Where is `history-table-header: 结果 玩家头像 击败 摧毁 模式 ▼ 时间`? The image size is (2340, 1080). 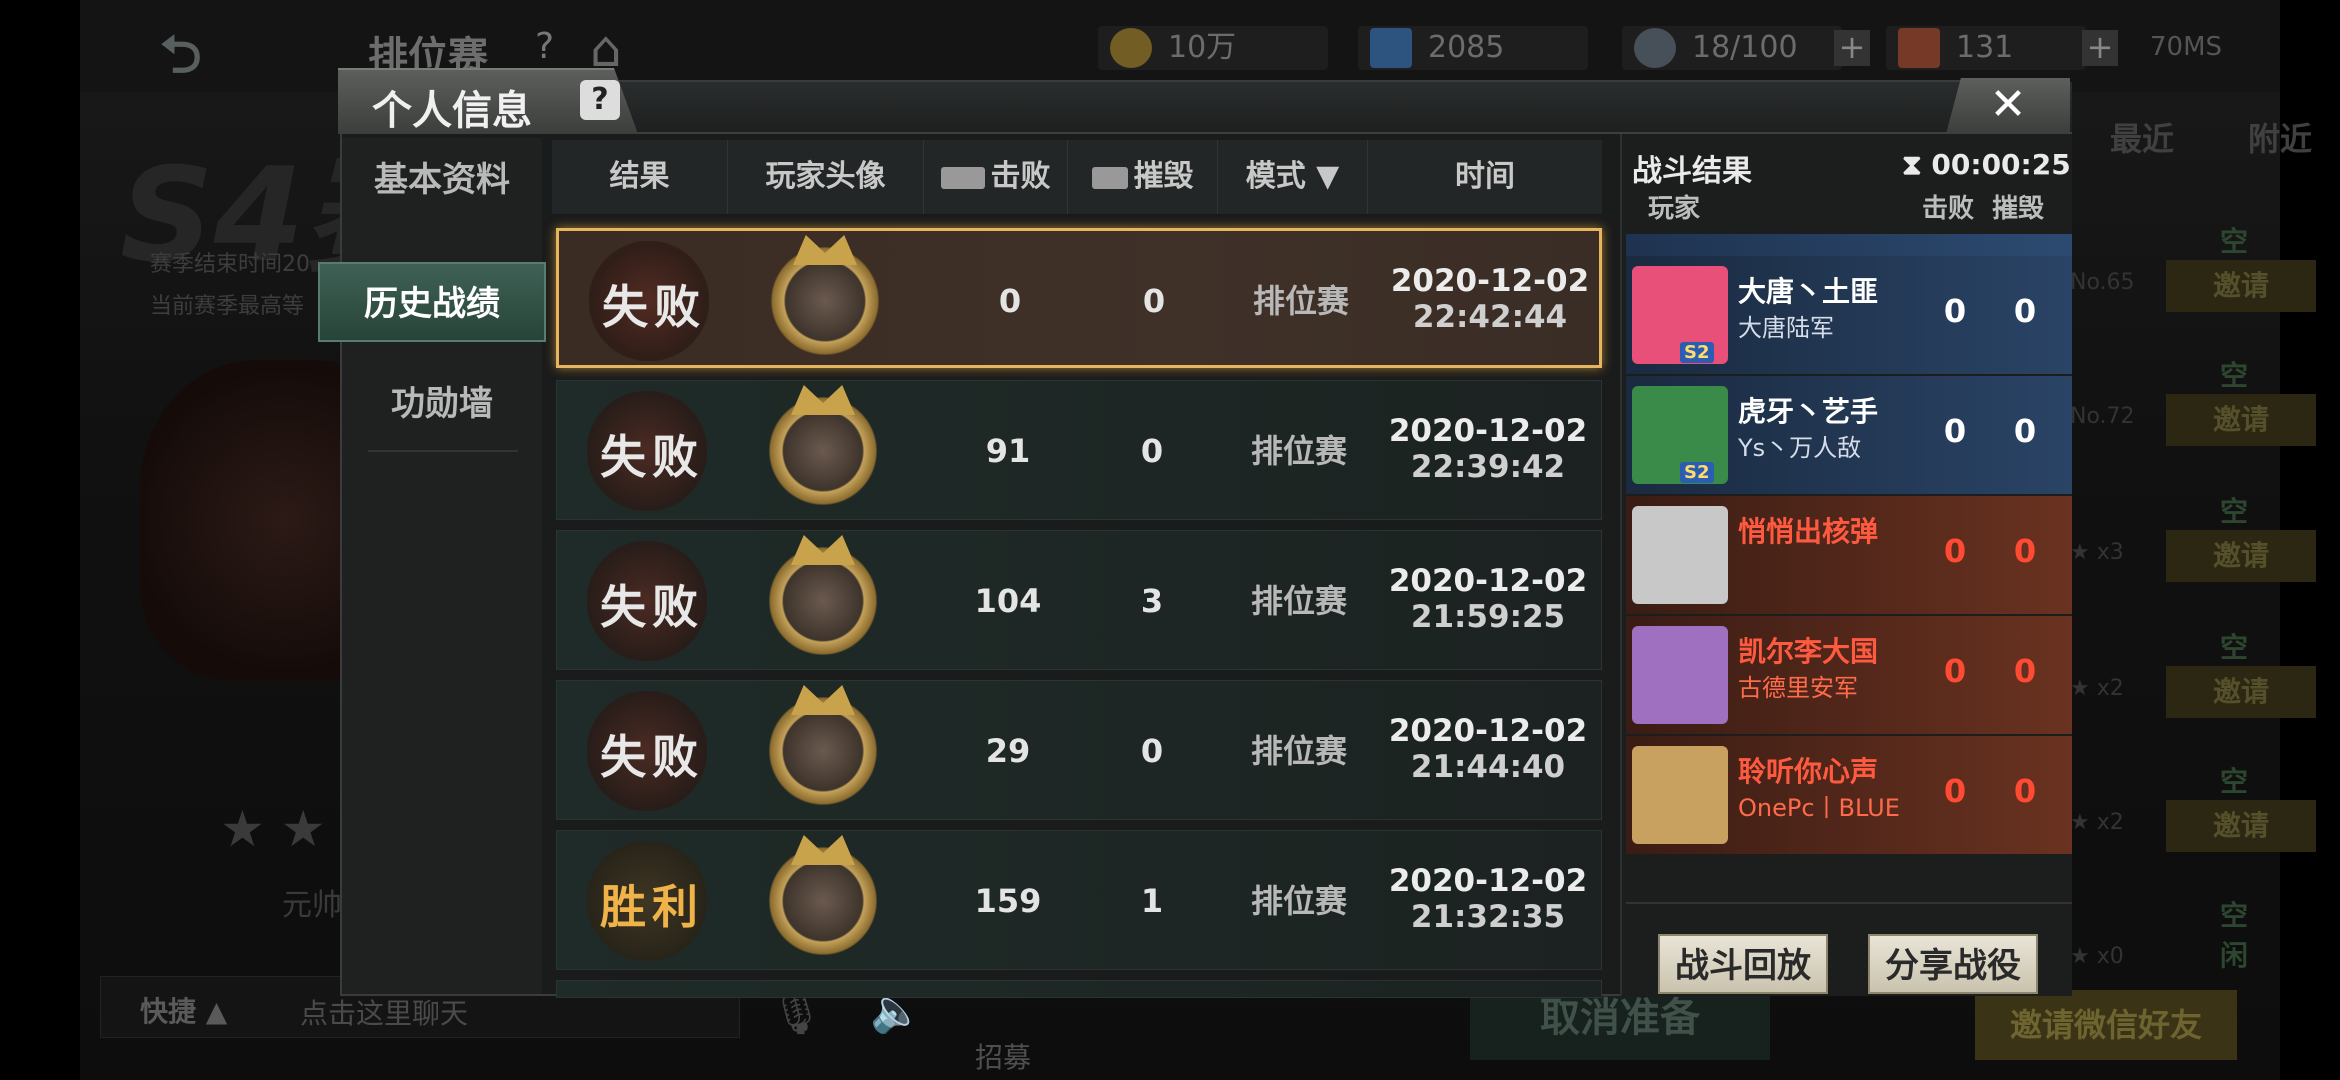
history-table-header: 结果 玩家头像 击败 摧毁 模式 ▼ 时间 is located at coordinates (1077, 177).